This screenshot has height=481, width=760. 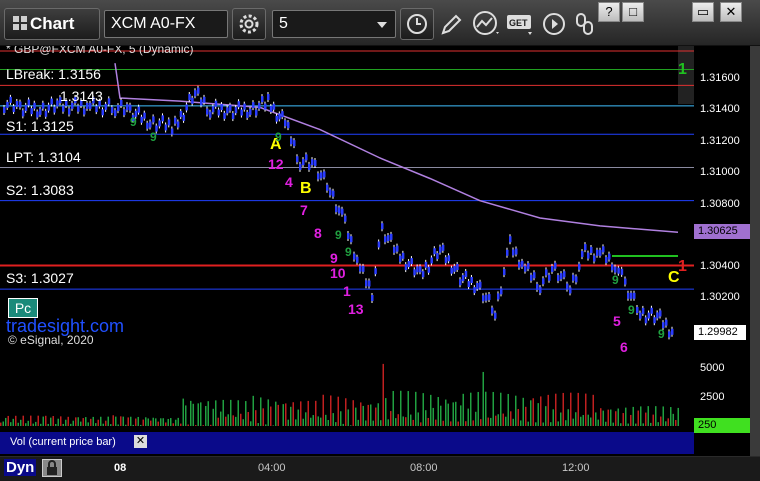 I want to click on lock-button, so click(x=52, y=468).